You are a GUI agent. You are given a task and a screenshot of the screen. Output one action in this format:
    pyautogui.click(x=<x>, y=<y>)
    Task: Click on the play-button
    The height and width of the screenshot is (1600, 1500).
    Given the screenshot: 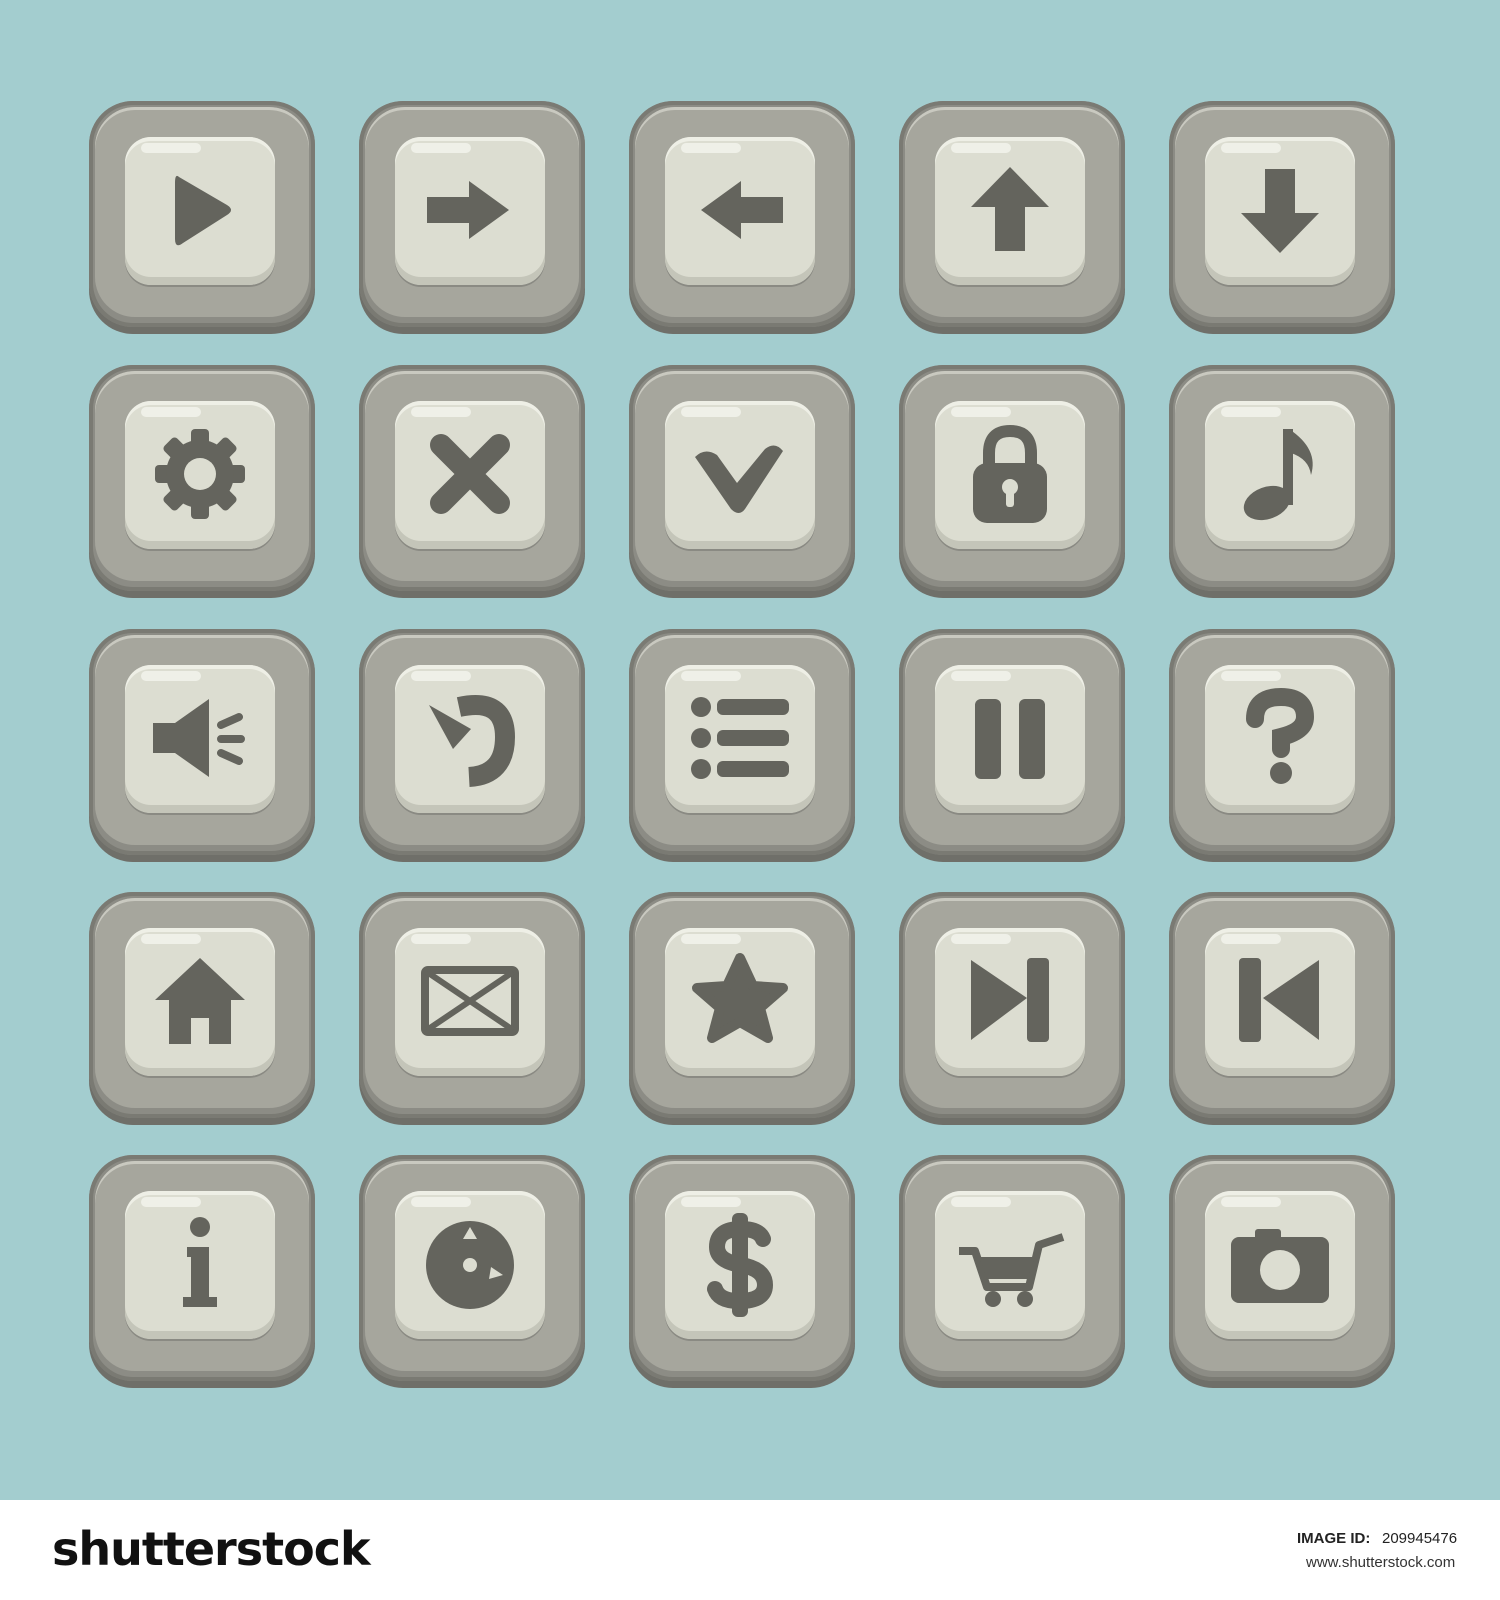 What is the action you would take?
    pyautogui.click(x=202, y=214)
    